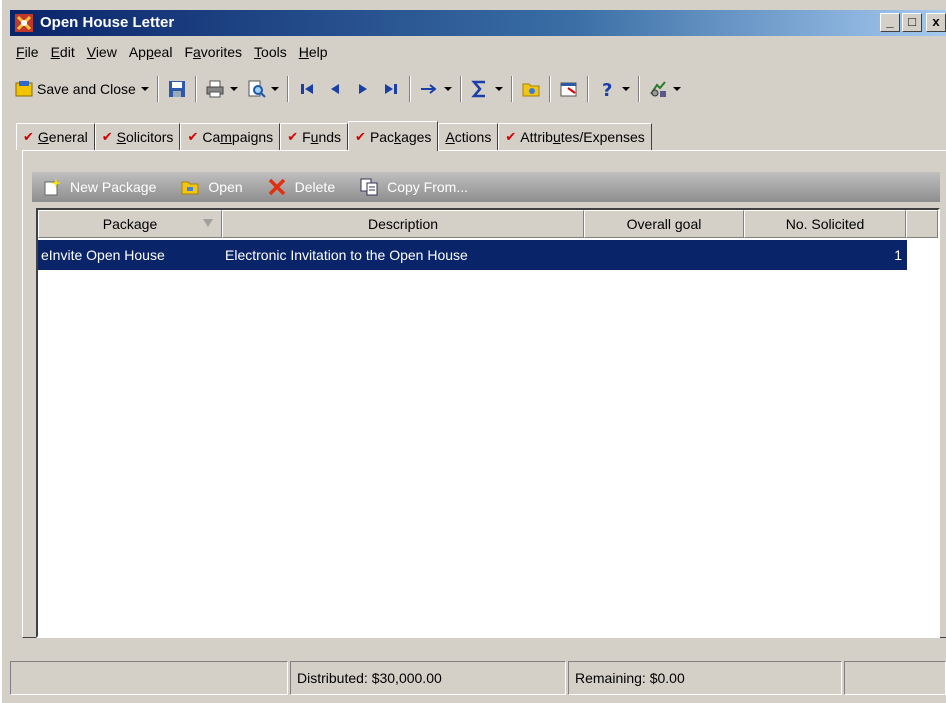 The width and height of the screenshot is (946, 703). What do you see at coordinates (208, 223) in the screenshot?
I see `sort-arrow-icon` at bounding box center [208, 223].